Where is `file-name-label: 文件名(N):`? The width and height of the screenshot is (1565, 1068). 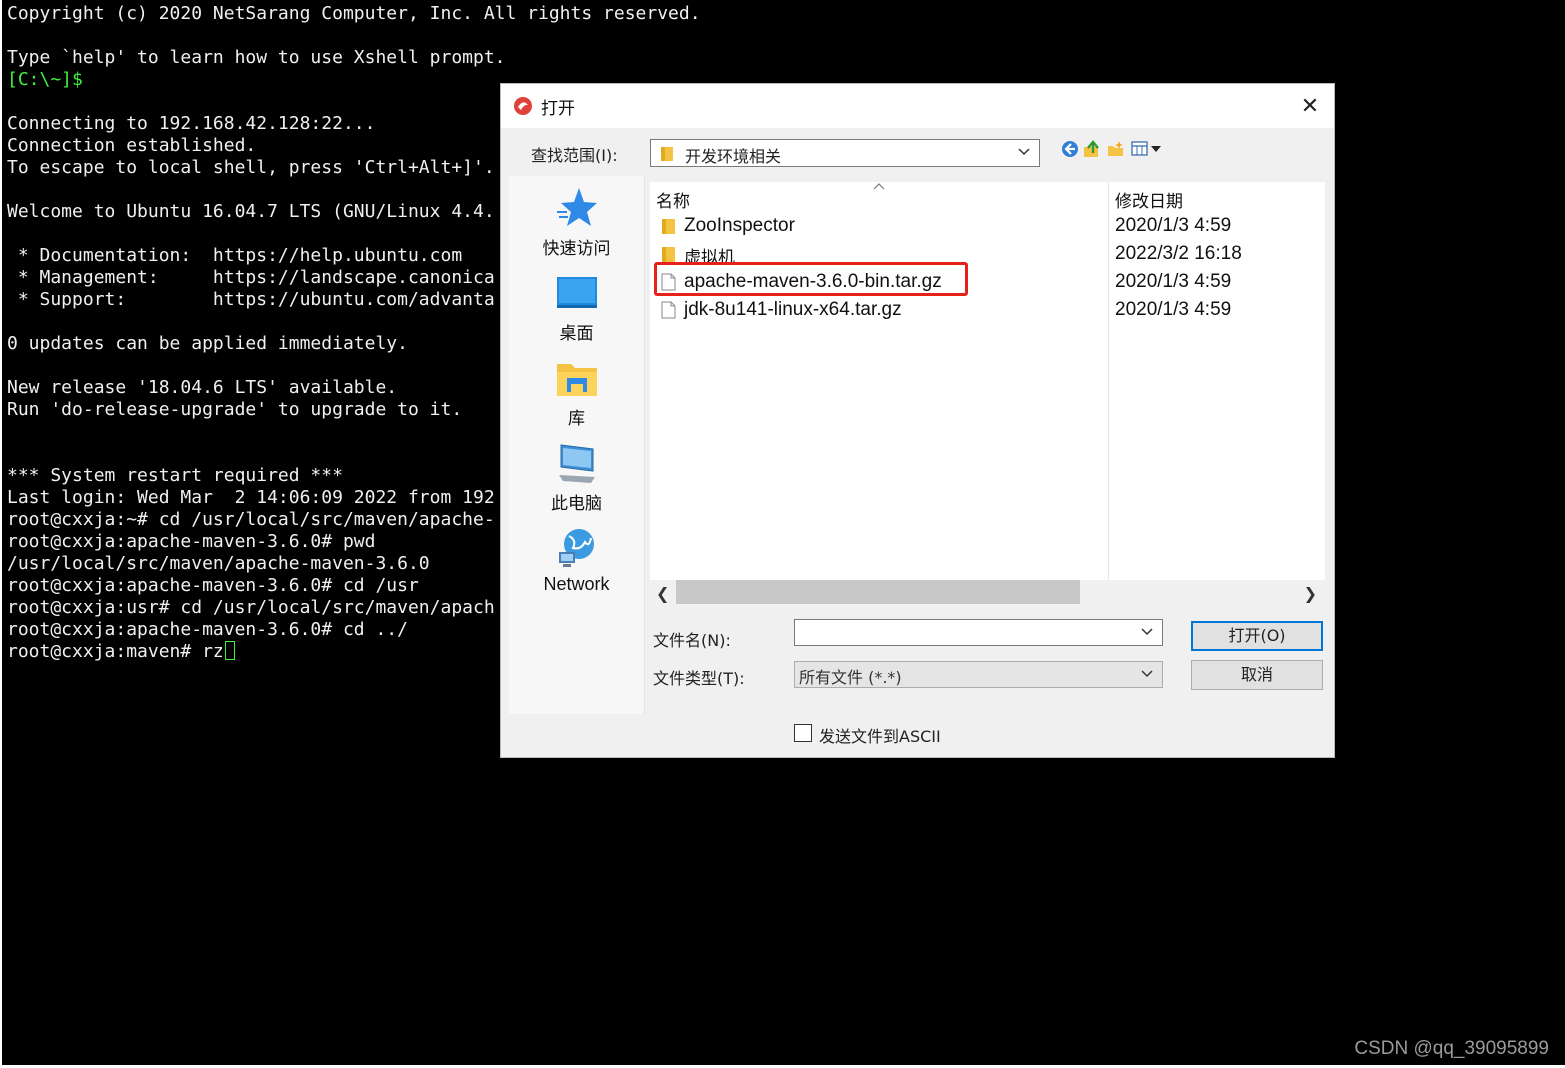
file-name-label: 文件名(N): is located at coordinates (692, 640).